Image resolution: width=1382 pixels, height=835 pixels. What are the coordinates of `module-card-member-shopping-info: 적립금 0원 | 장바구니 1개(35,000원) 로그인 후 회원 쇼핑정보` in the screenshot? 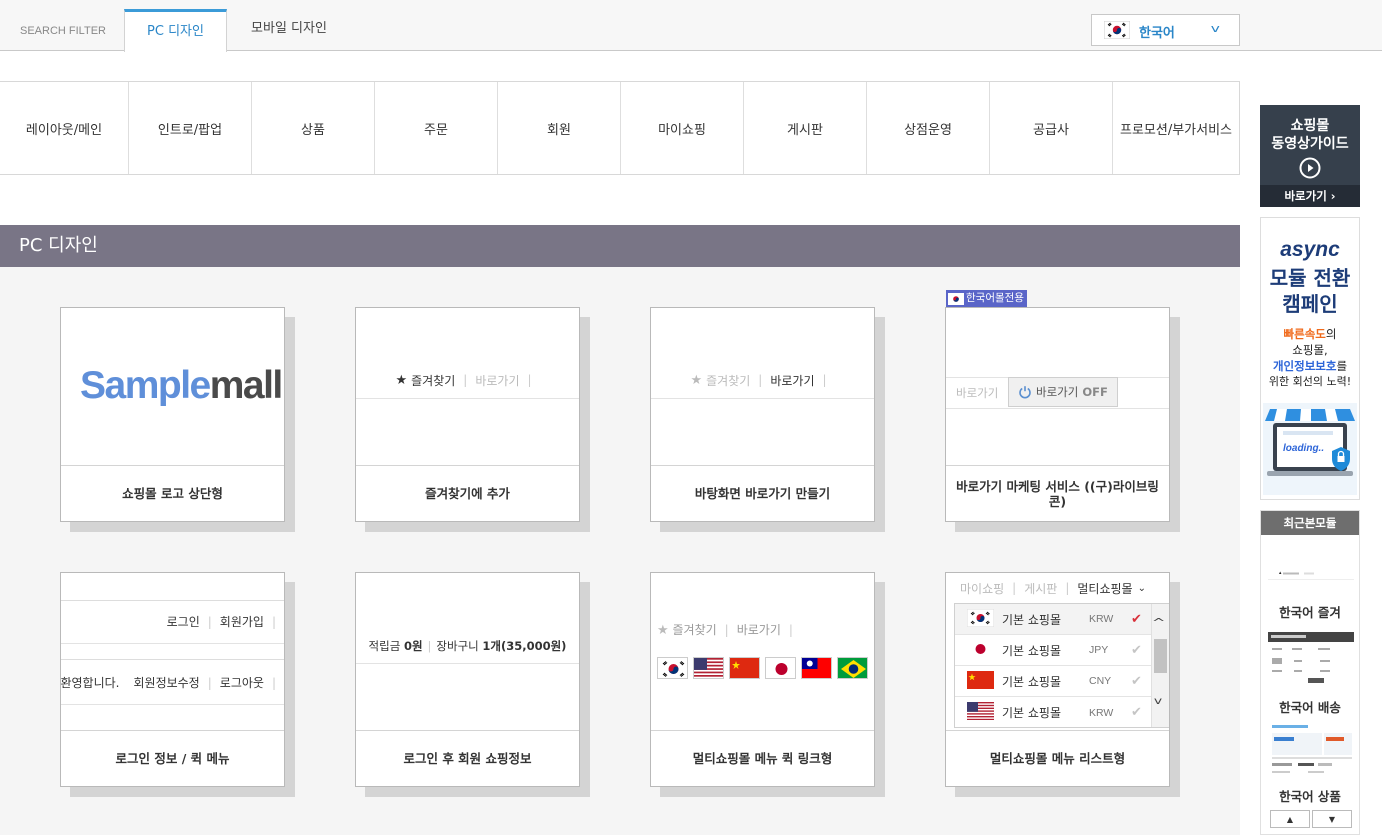 It's located at (467, 679).